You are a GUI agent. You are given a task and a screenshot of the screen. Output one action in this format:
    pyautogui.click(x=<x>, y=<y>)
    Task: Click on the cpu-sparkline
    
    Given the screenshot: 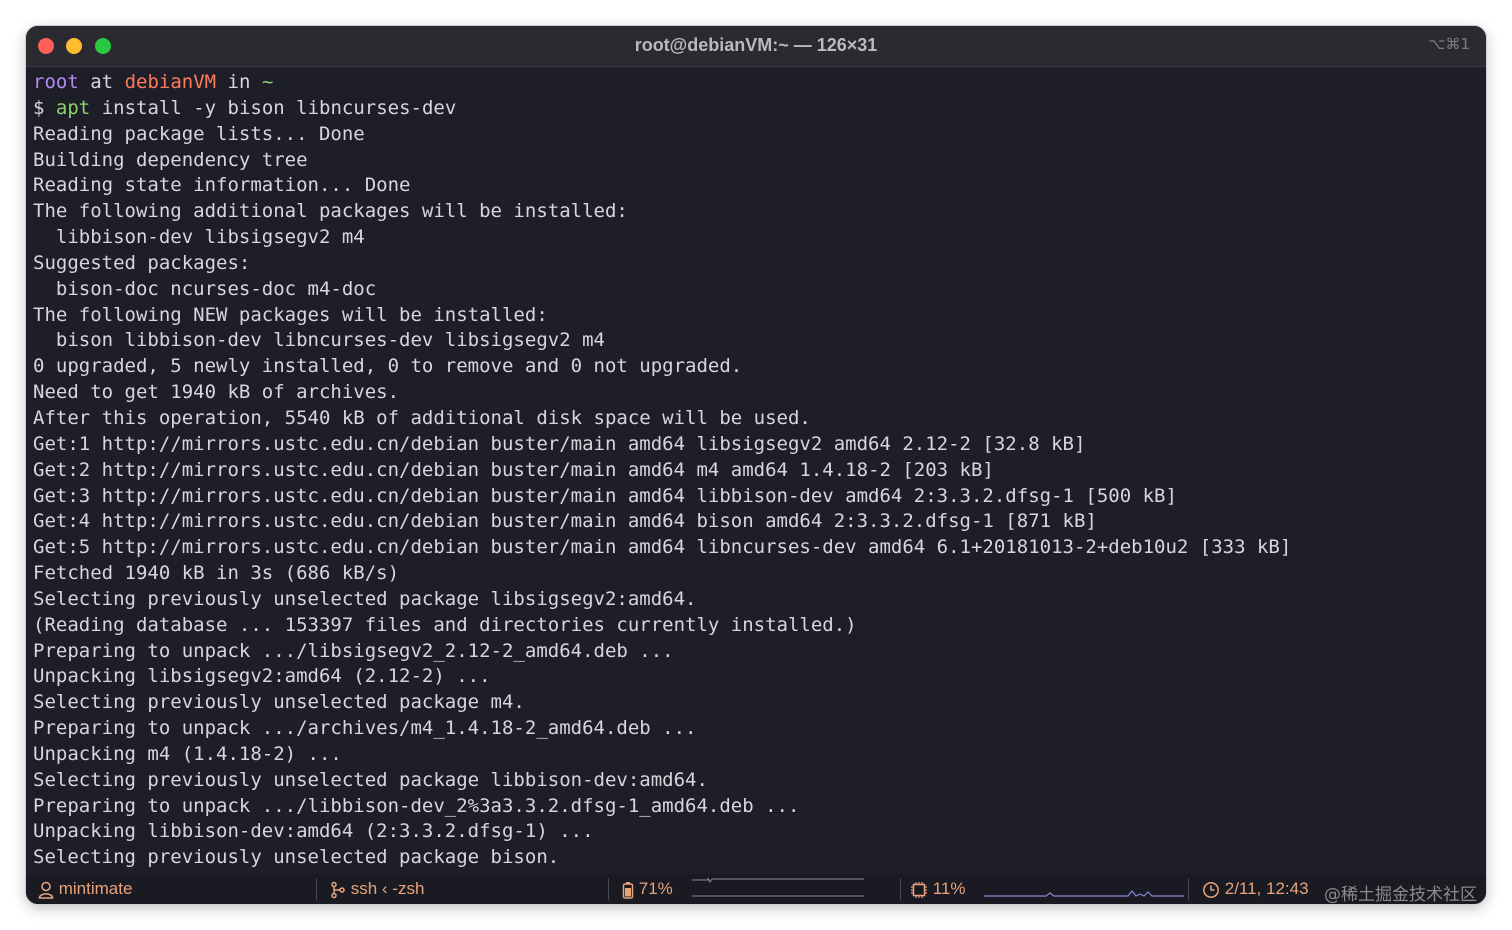 What is the action you would take?
    pyautogui.click(x=1084, y=893)
    